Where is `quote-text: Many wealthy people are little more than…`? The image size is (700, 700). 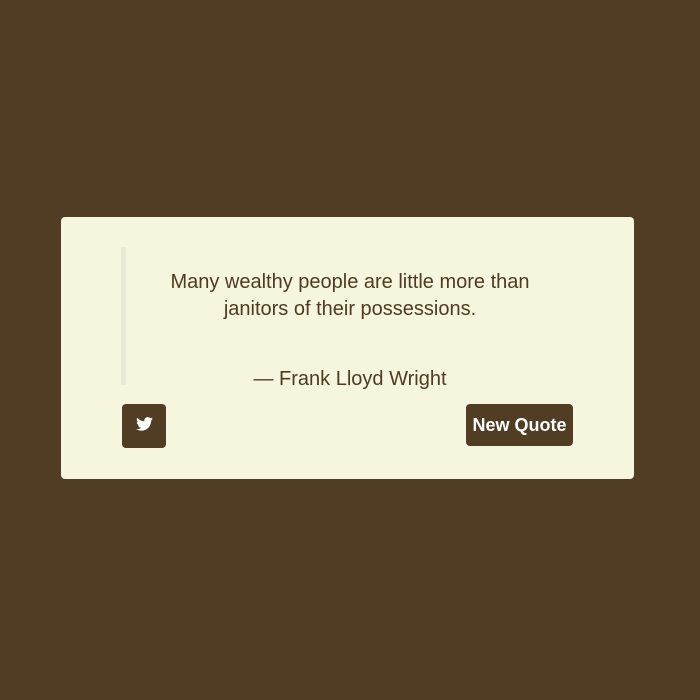 quote-text: Many wealthy people are little more than… is located at coordinates (350, 295).